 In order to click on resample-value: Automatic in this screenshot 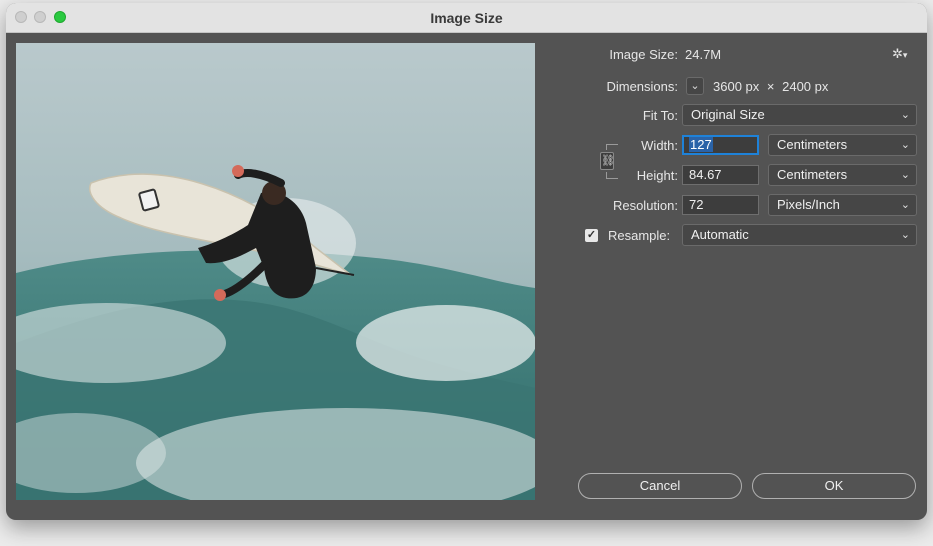, I will do `click(720, 234)`.